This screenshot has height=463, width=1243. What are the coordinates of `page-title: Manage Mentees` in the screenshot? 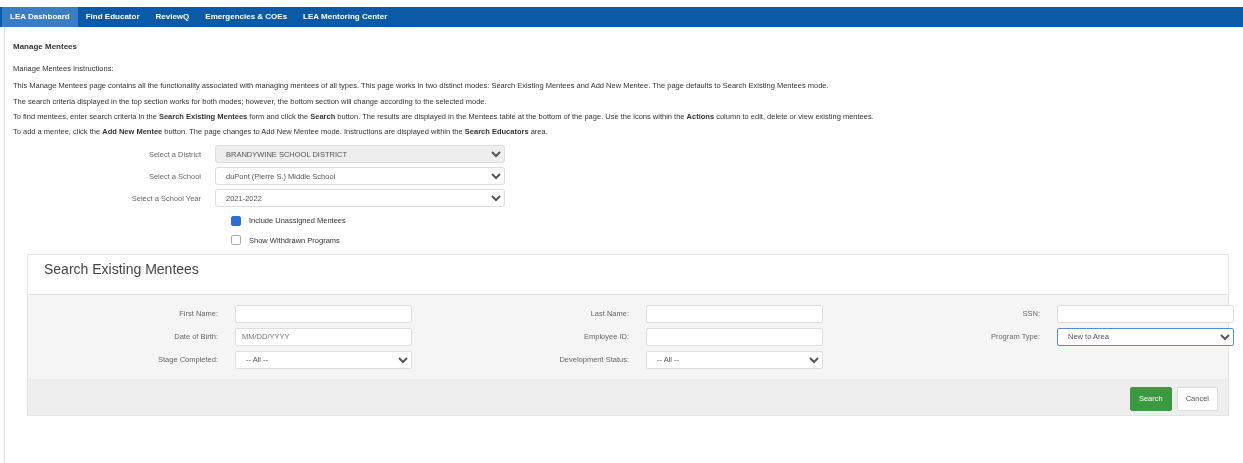 It's located at (46, 47).